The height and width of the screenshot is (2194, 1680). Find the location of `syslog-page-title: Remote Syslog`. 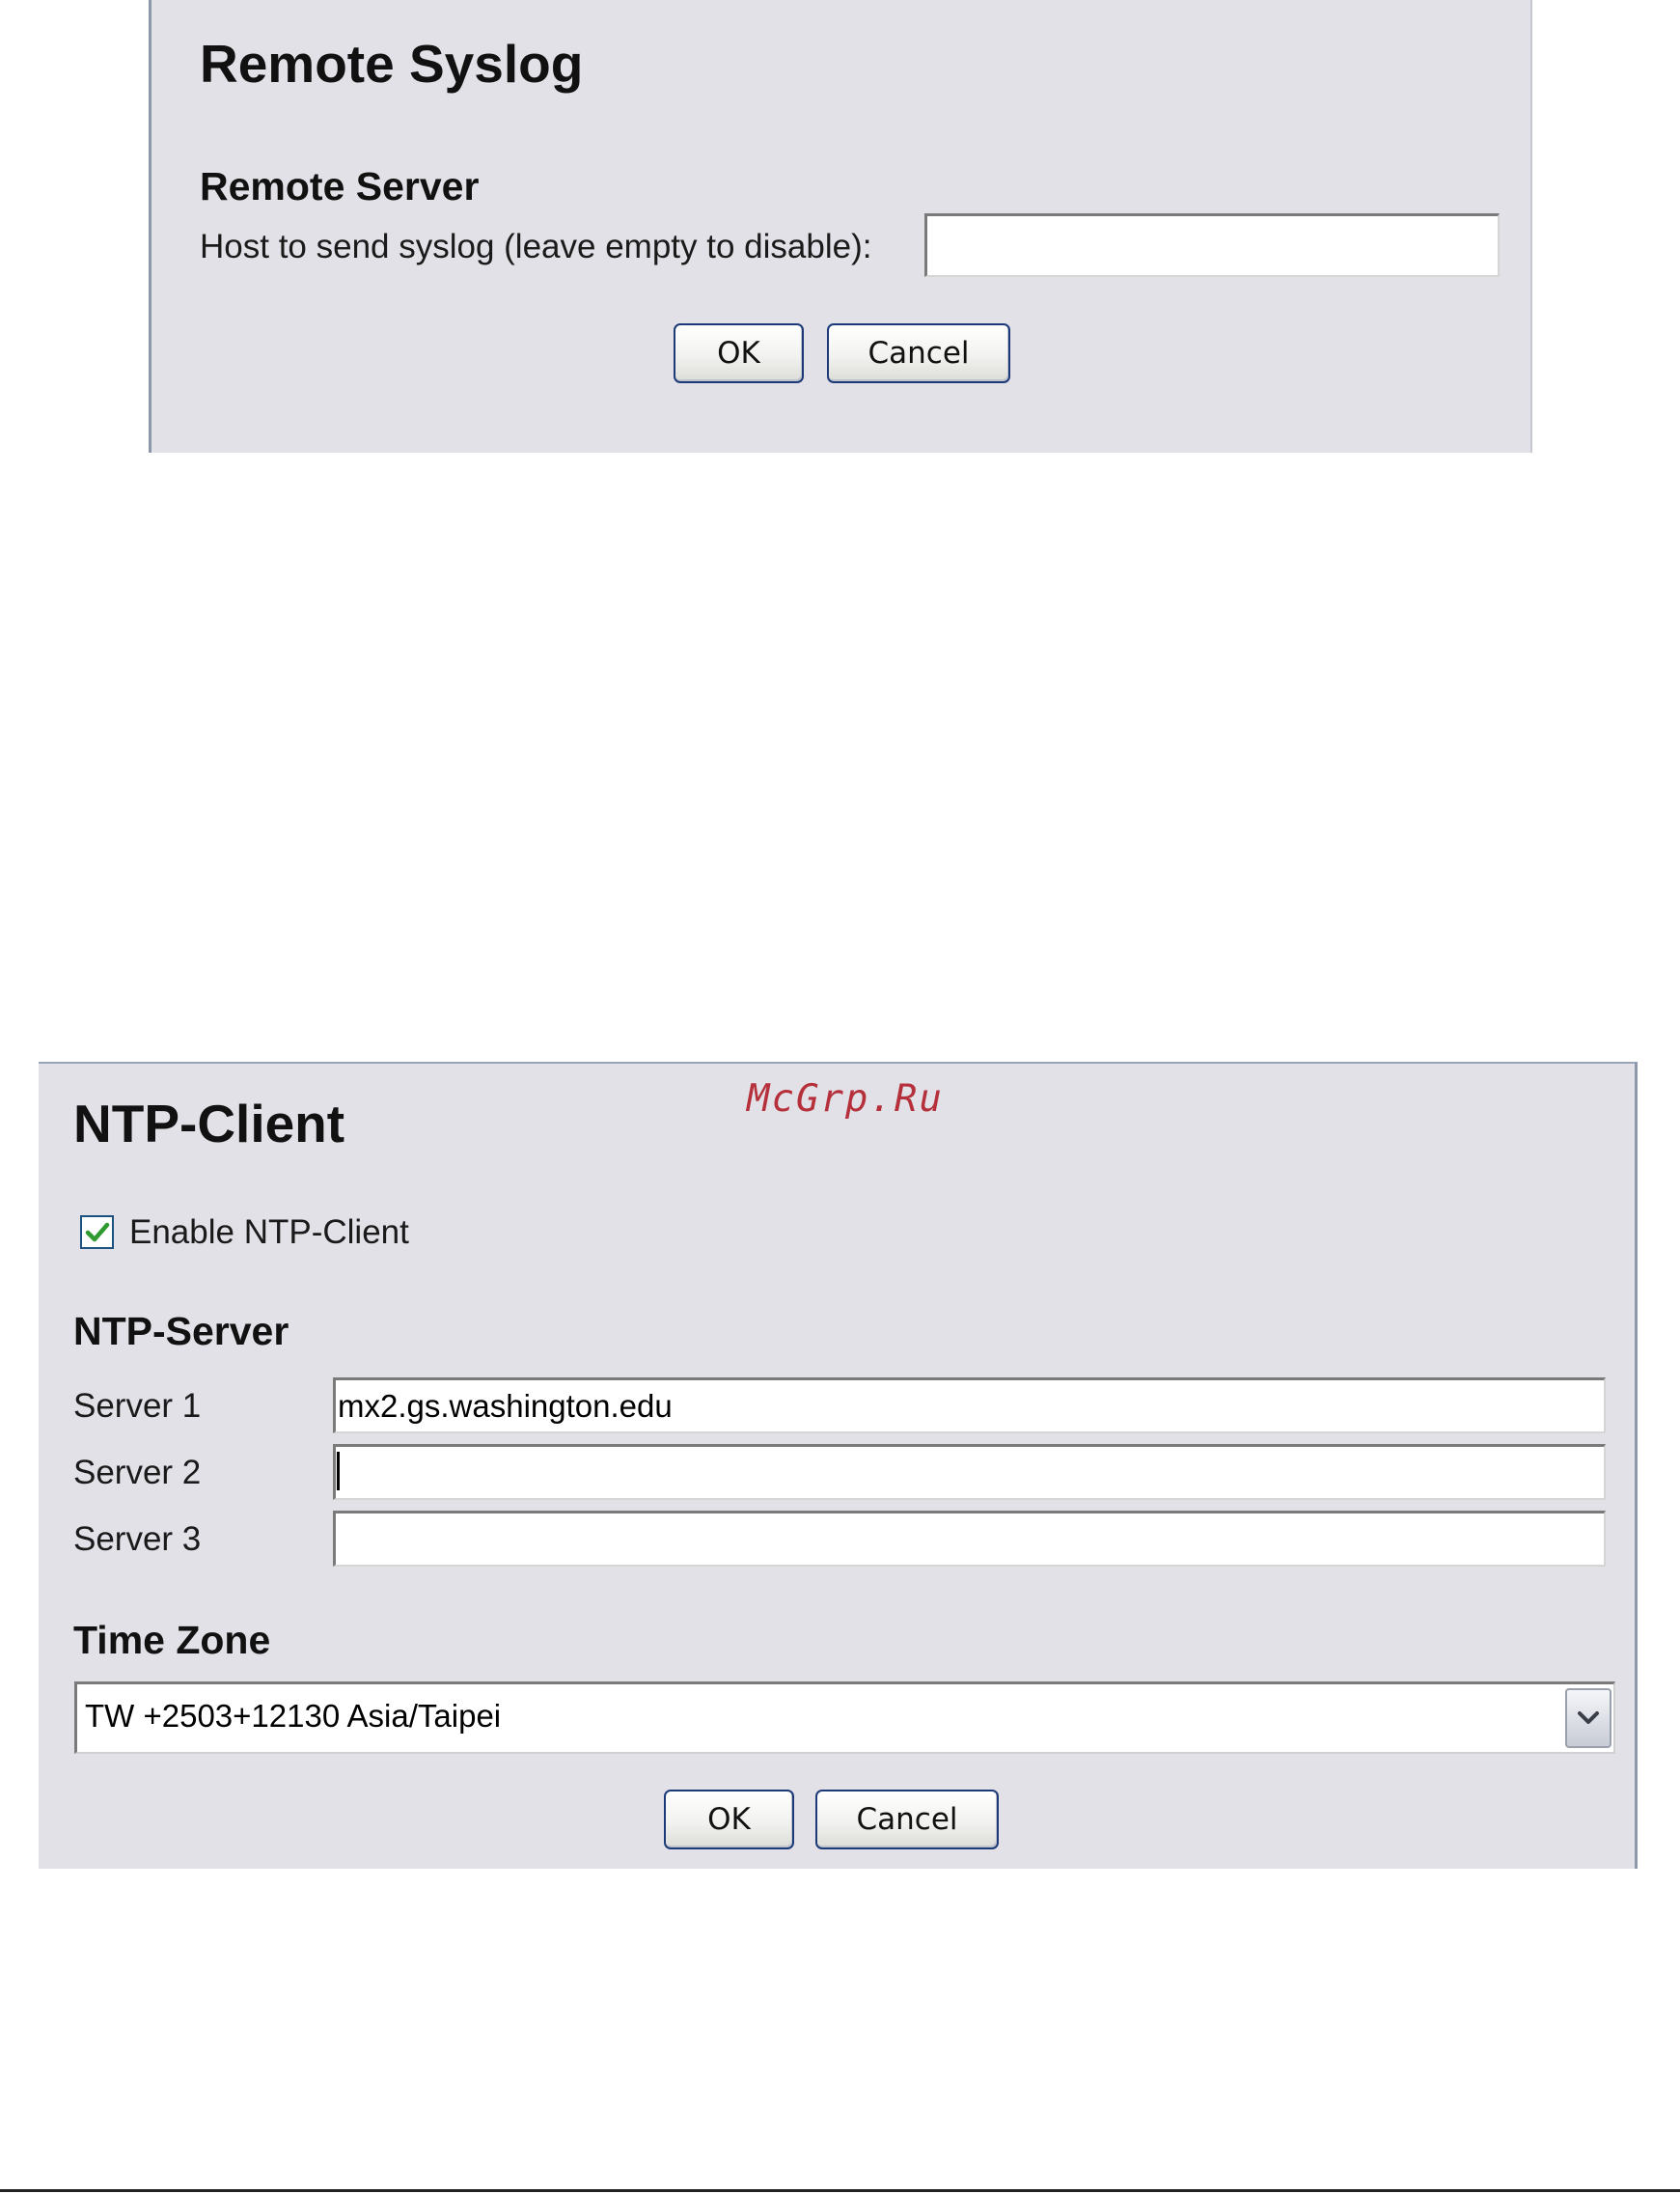

syslog-page-title: Remote Syslog is located at coordinates (392, 64).